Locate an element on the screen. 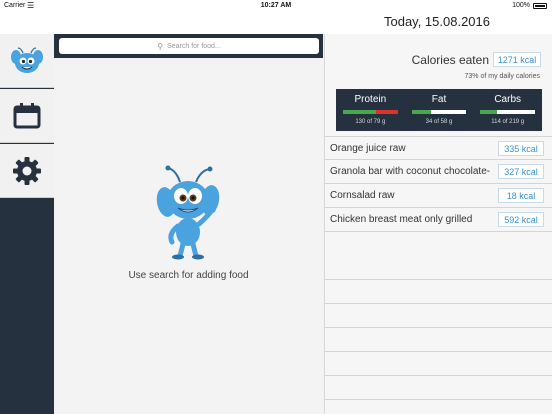 The height and width of the screenshot is (414, 552). mascot-logo-icon is located at coordinates (27, 59).